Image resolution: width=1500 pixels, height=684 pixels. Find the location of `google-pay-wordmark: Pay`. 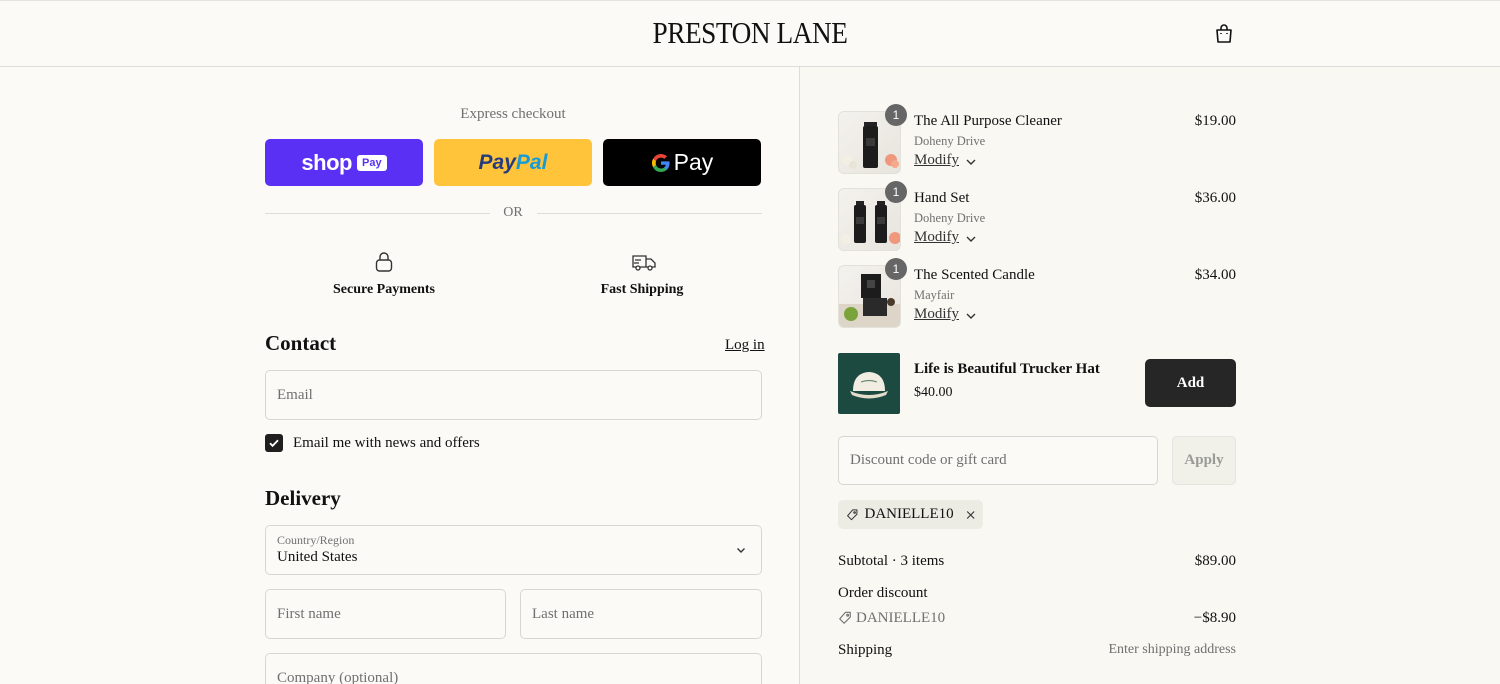

google-pay-wordmark: Pay is located at coordinates (682, 162).